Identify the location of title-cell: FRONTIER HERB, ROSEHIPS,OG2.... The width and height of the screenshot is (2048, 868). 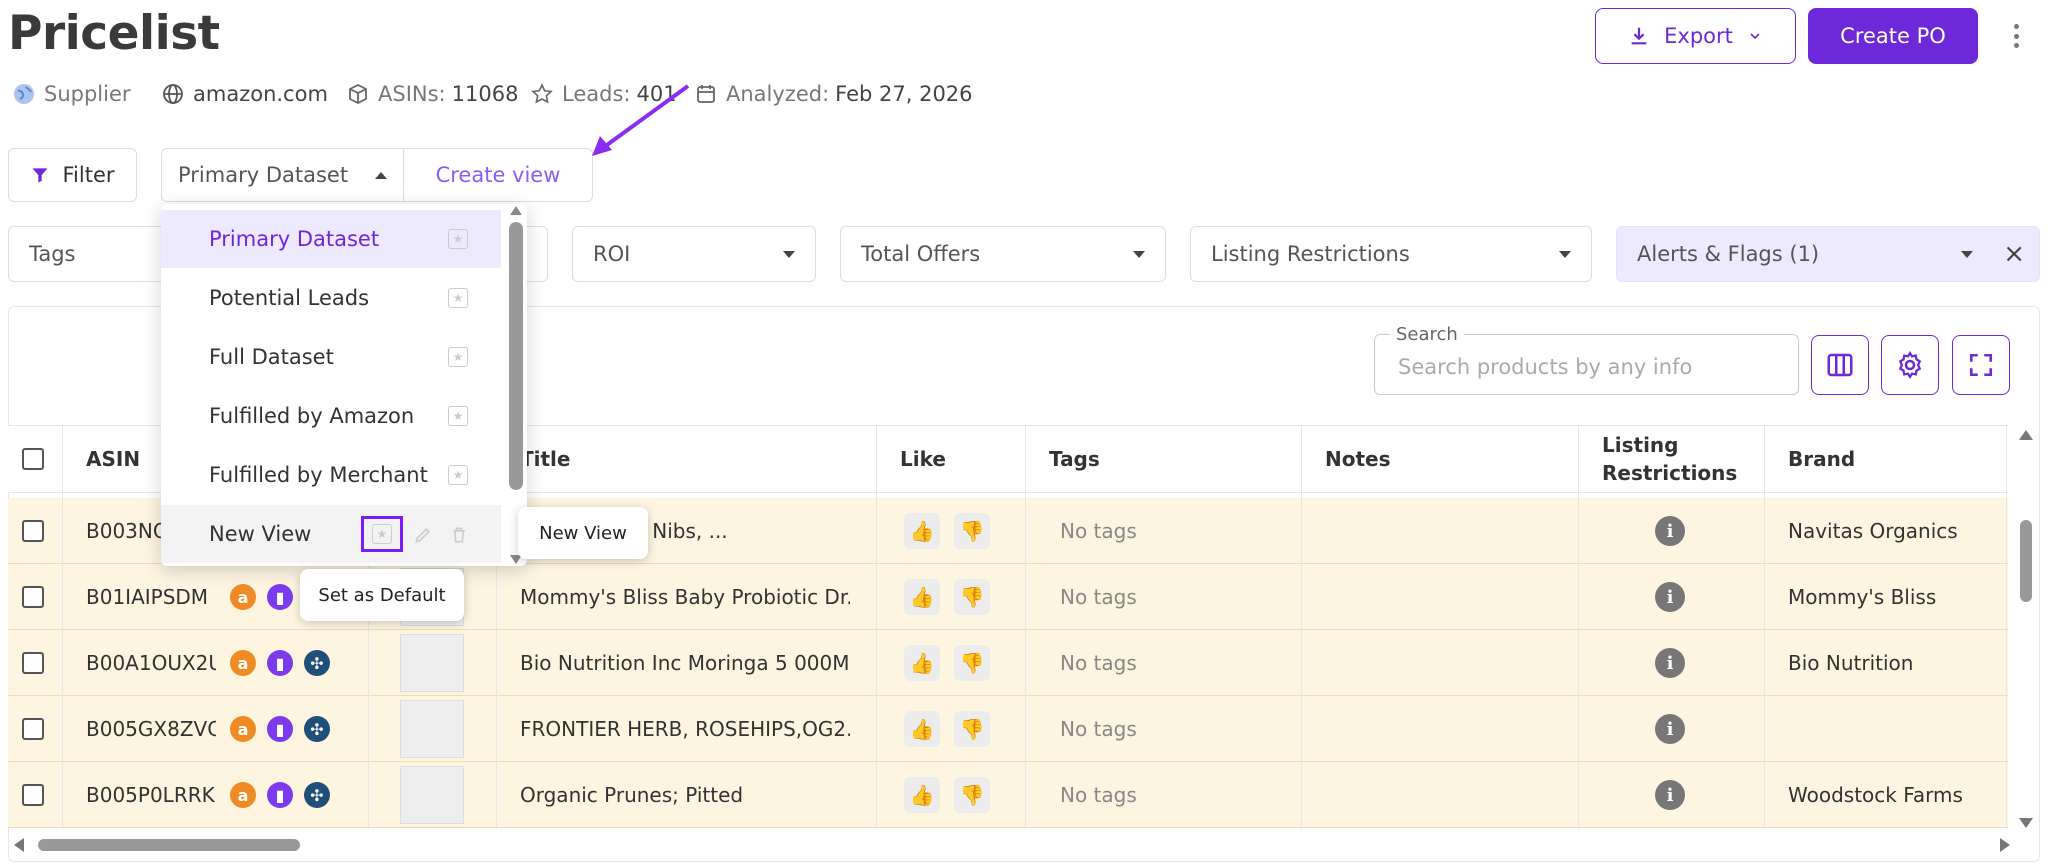
(685, 729).